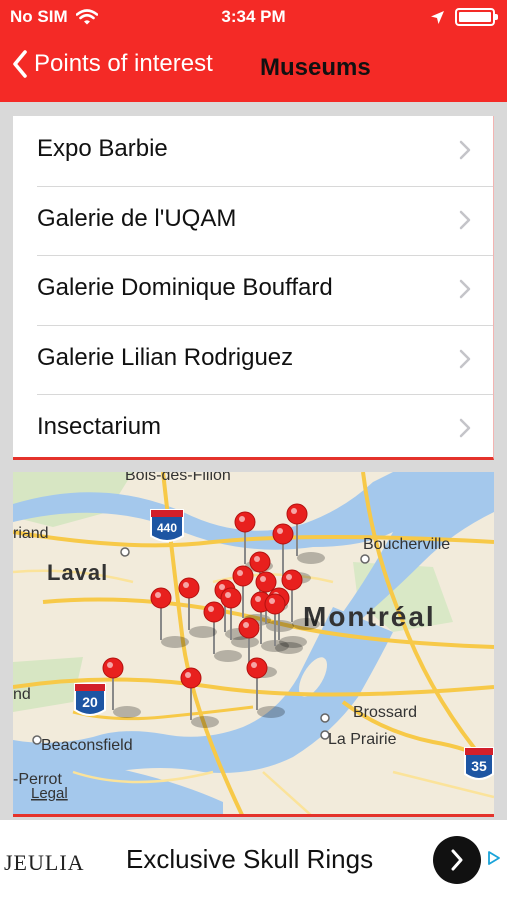 This screenshot has width=507, height=900. I want to click on svg-text: 20, so click(90, 702).